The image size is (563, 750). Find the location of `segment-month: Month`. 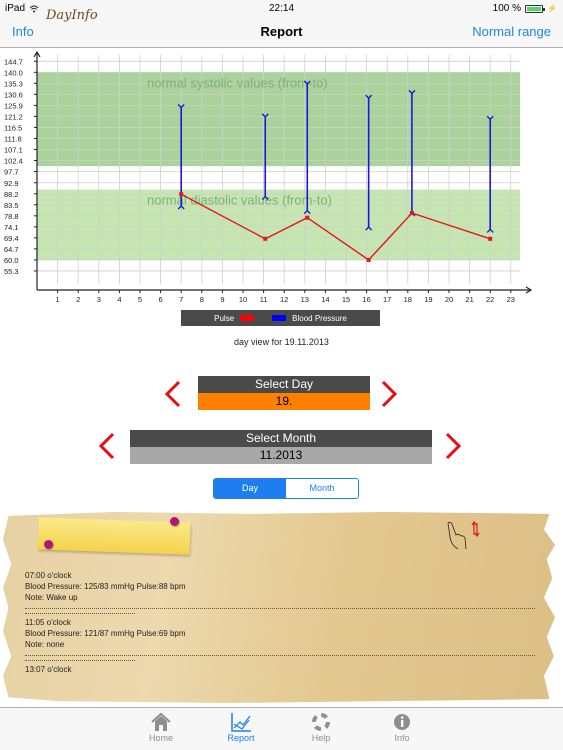

segment-month: Month is located at coordinates (322, 488).